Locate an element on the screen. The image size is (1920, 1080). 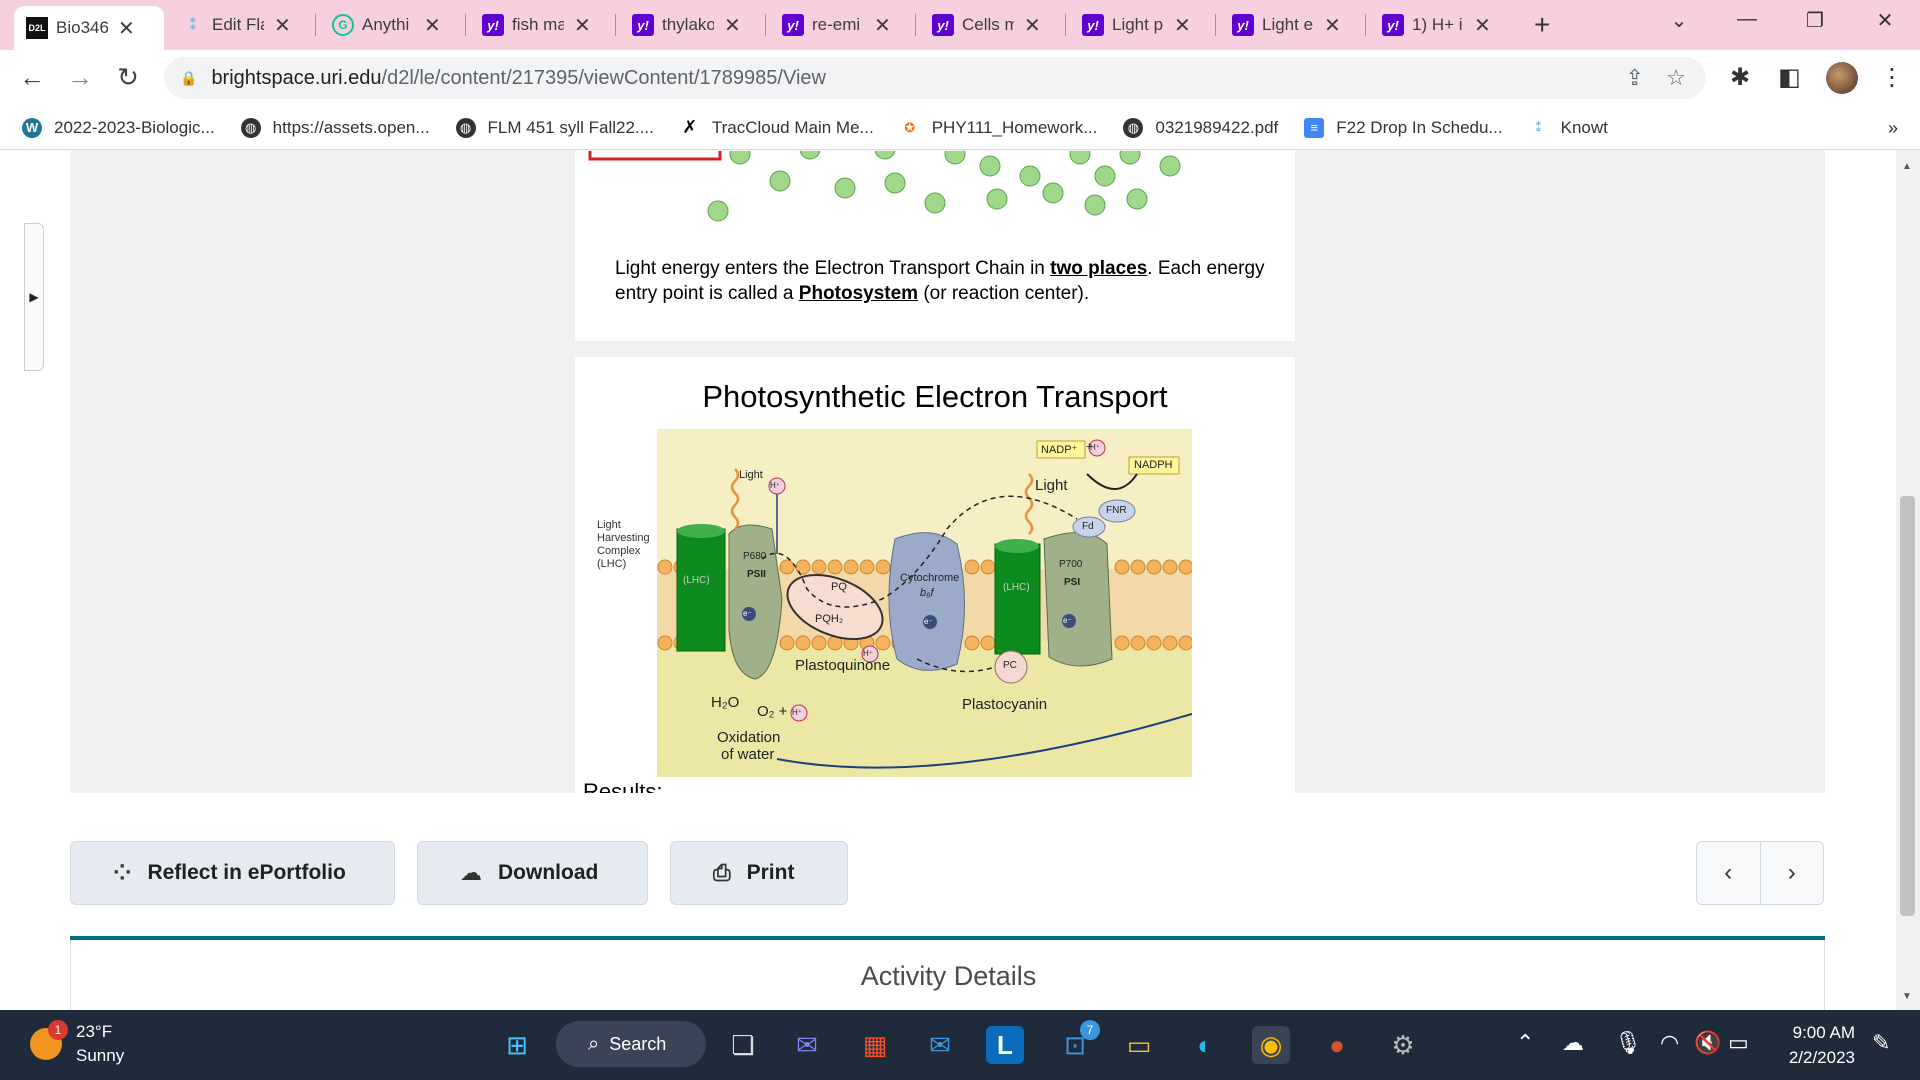
close-window-button: ✕ is located at coordinates (1885, 20).